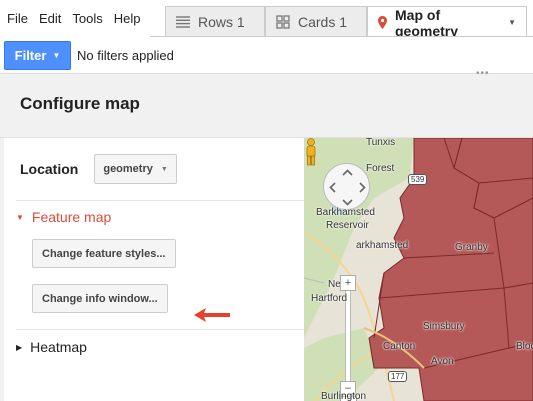 The height and width of the screenshot is (401, 533). What do you see at coordinates (58, 347) in the screenshot?
I see `heatmap-label: Heatmap` at bounding box center [58, 347].